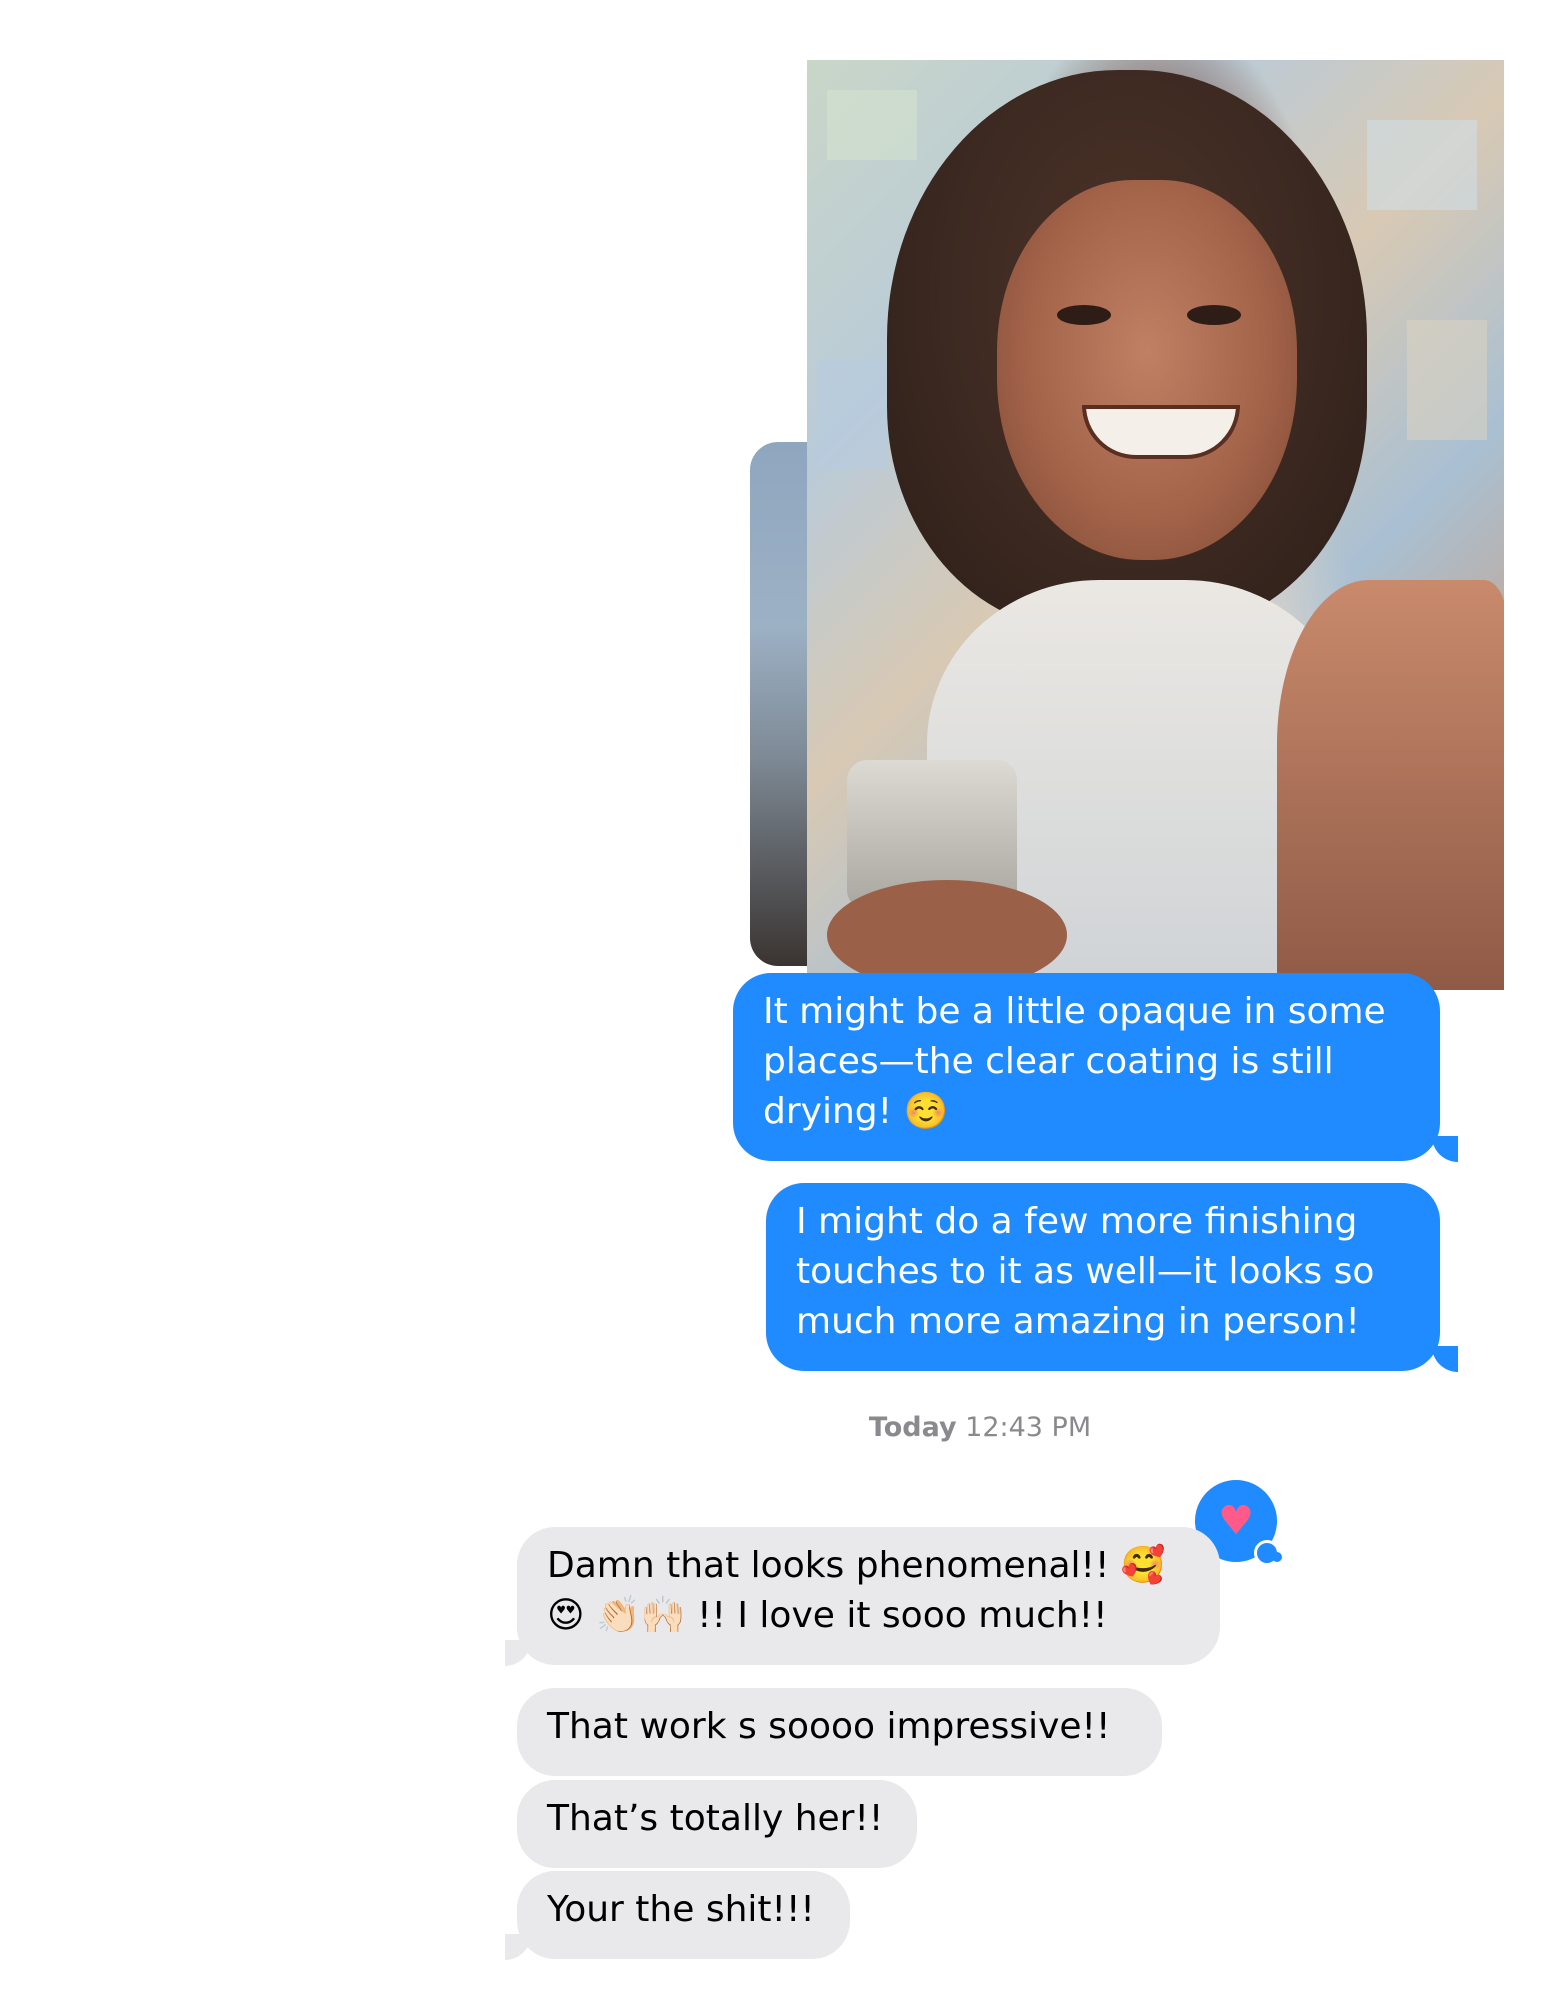 The width and height of the screenshot is (1546, 2000). I want to click on incoming-message-3: That’s totally her!!, so click(717, 1824).